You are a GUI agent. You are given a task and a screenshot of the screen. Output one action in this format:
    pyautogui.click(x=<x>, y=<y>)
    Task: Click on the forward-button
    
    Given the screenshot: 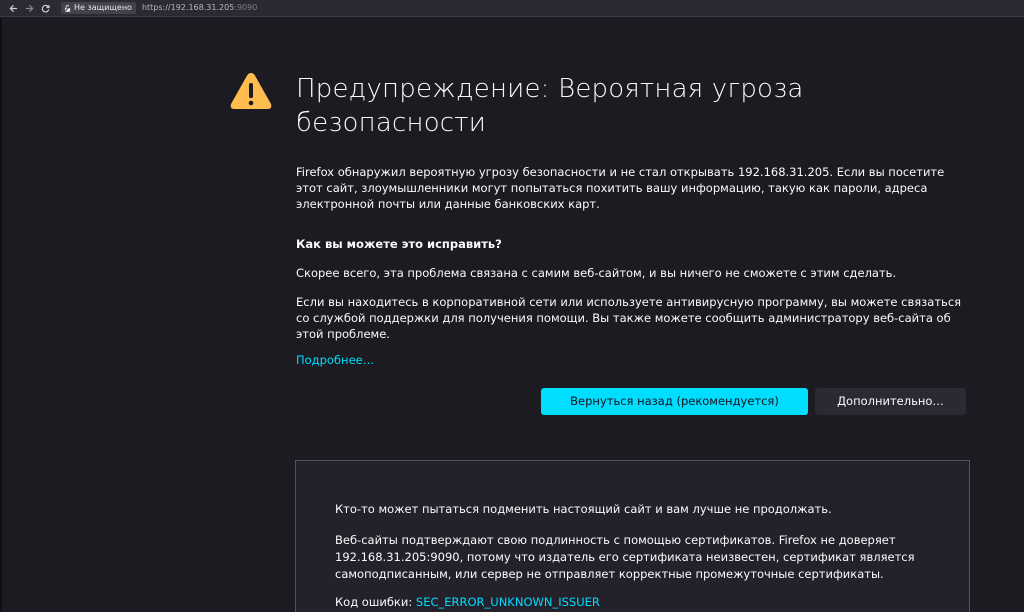 What is the action you would take?
    pyautogui.click(x=29, y=8)
    